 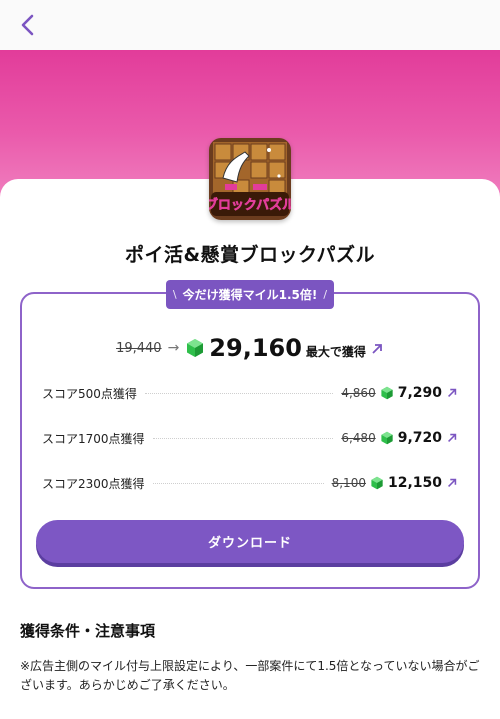 What do you see at coordinates (419, 438) in the screenshot?
I see `reward-row-value: 9,720` at bounding box center [419, 438].